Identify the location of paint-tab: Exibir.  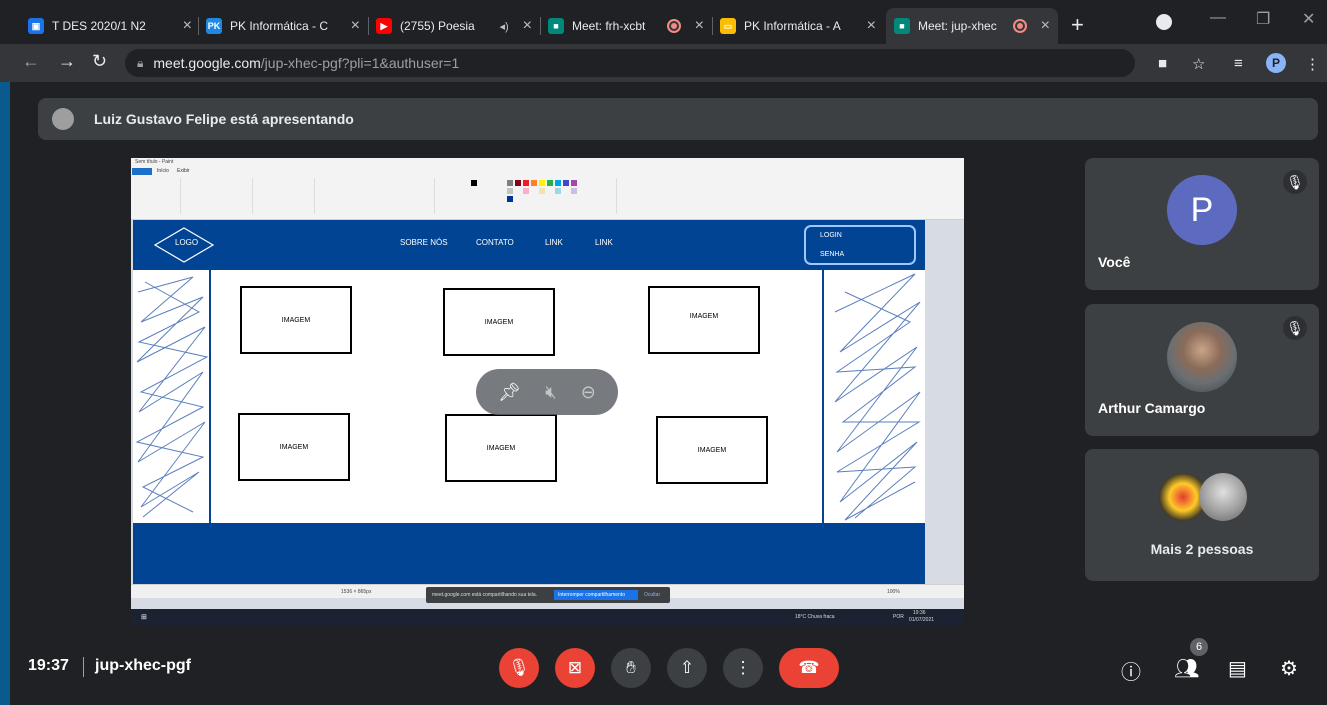
(183, 171).